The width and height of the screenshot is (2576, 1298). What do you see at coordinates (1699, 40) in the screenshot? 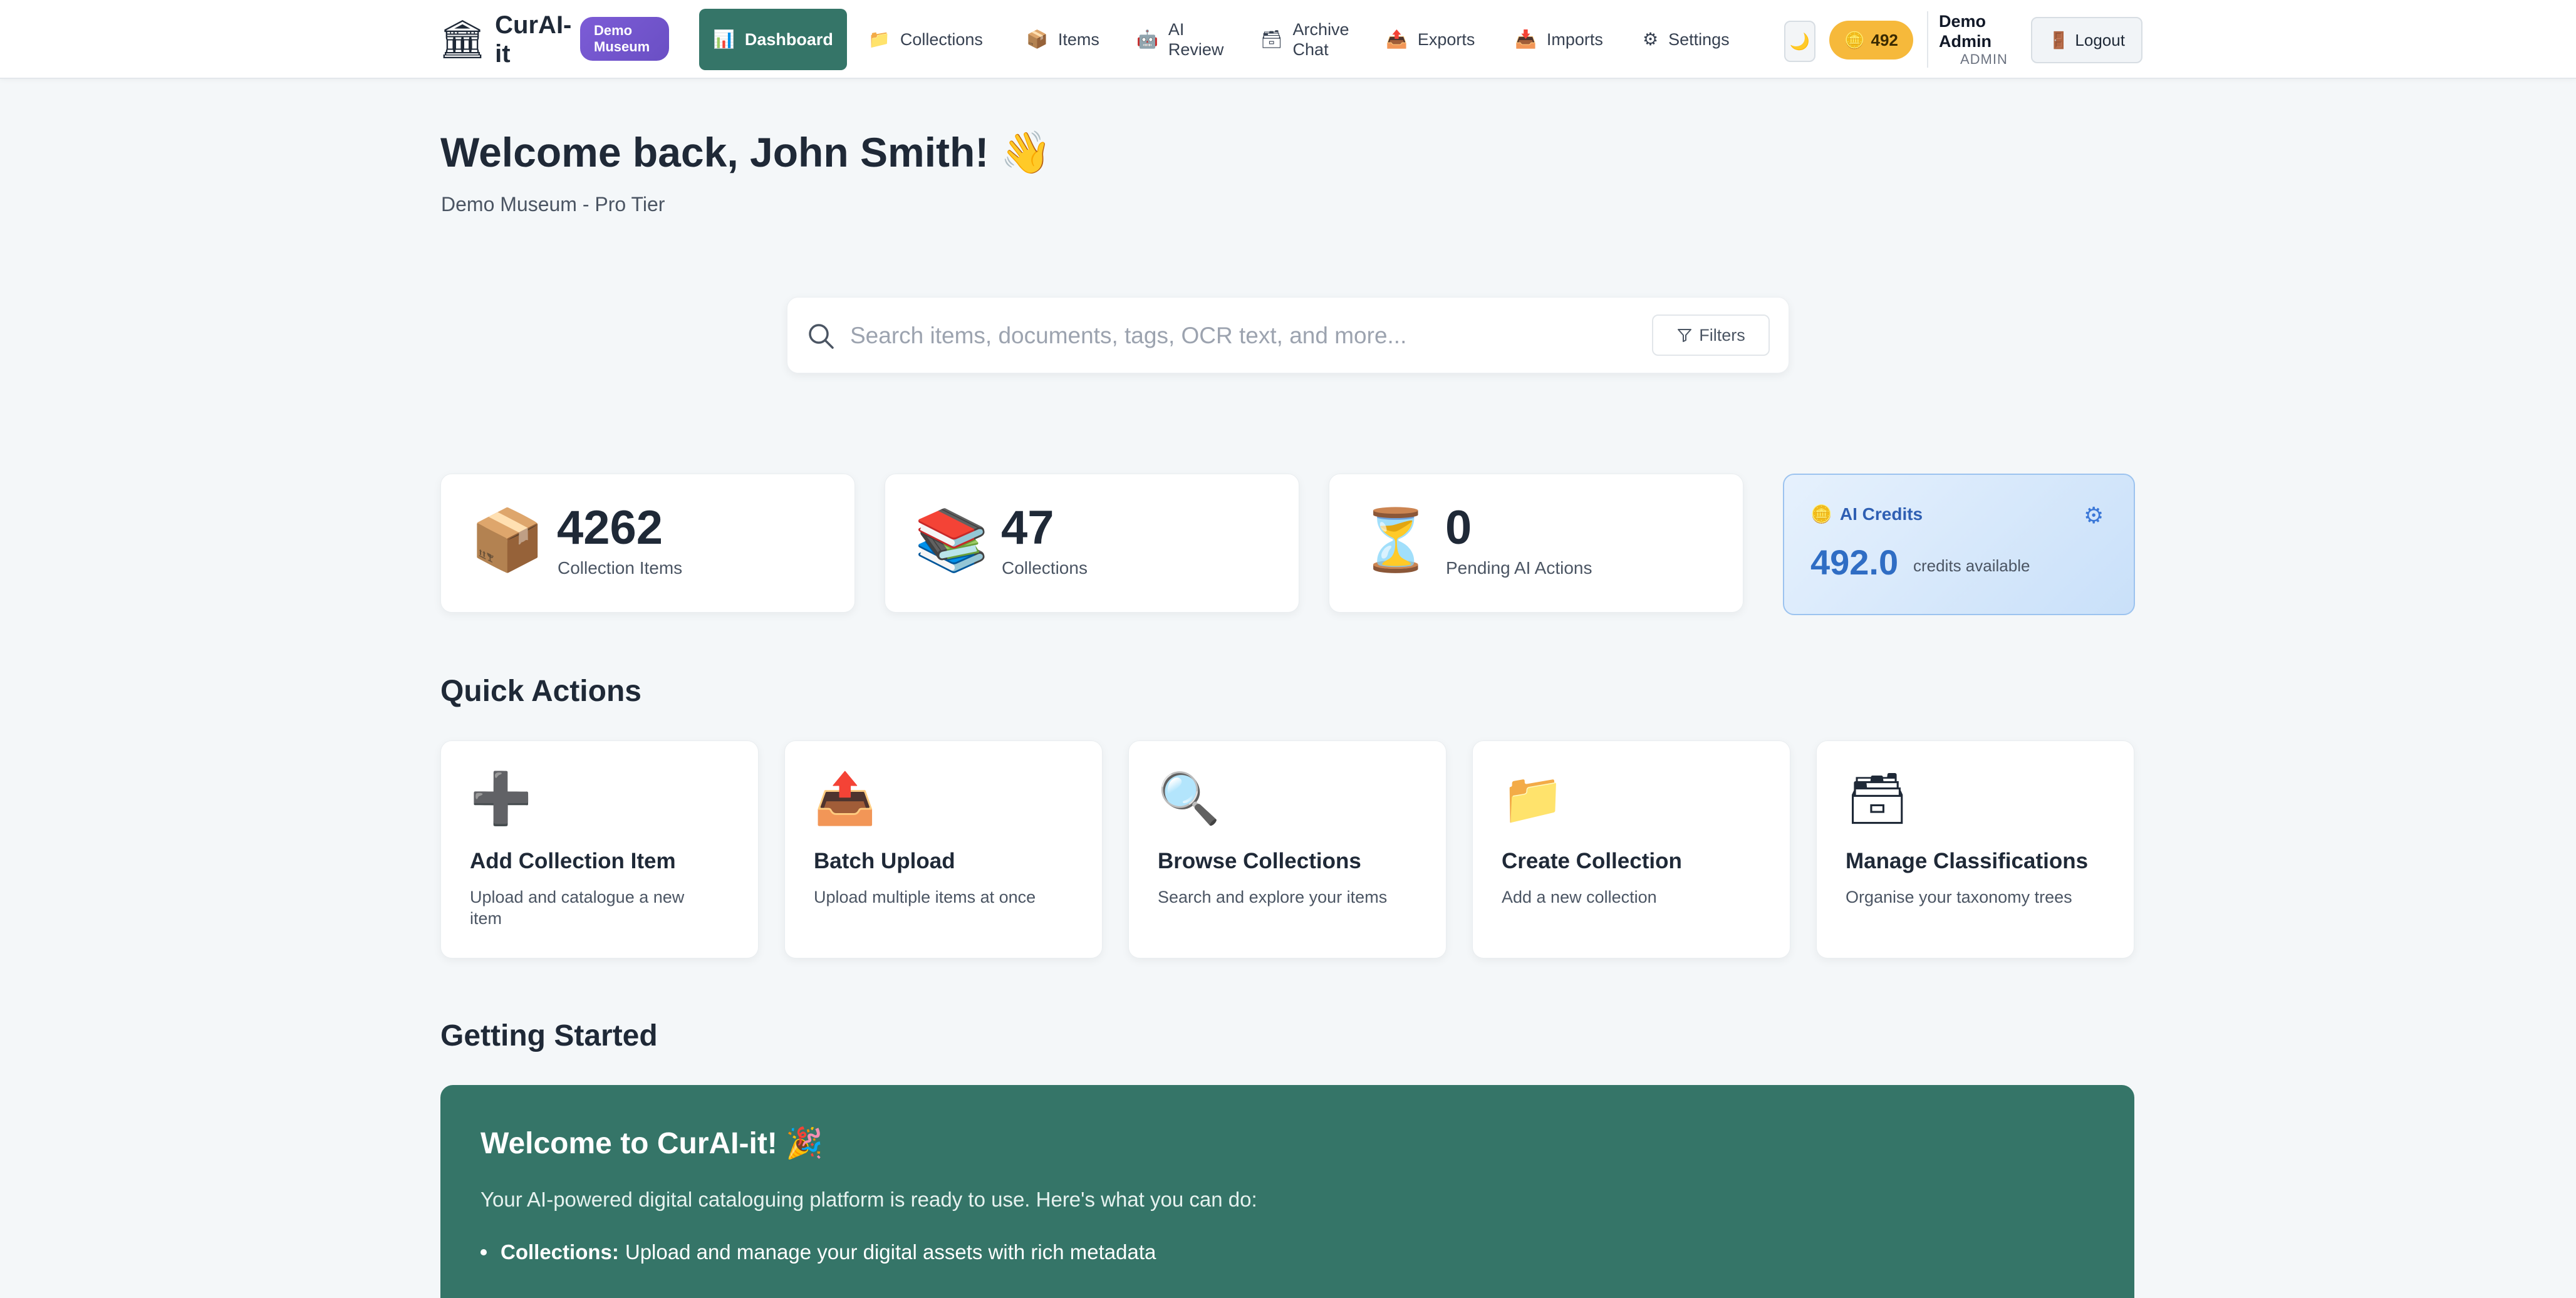
I see `nav-label: Settings` at bounding box center [1699, 40].